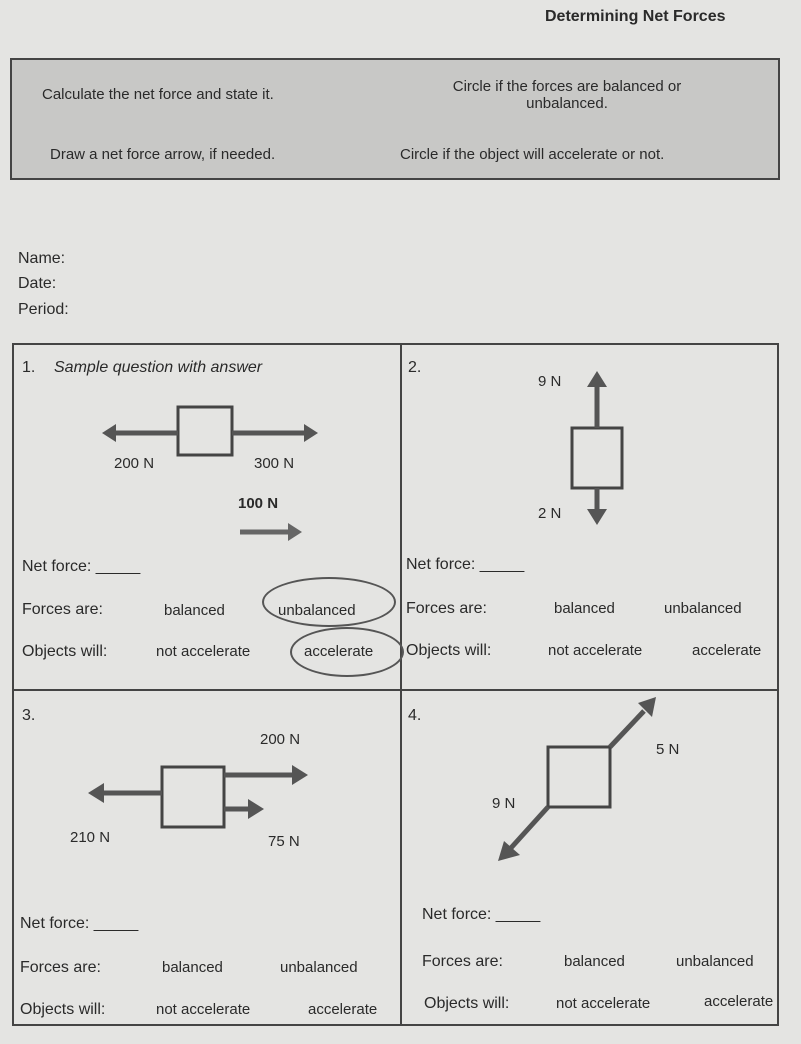  Describe the element at coordinates (90, 837) in the screenshot. I see `force-label: 210 N` at that location.